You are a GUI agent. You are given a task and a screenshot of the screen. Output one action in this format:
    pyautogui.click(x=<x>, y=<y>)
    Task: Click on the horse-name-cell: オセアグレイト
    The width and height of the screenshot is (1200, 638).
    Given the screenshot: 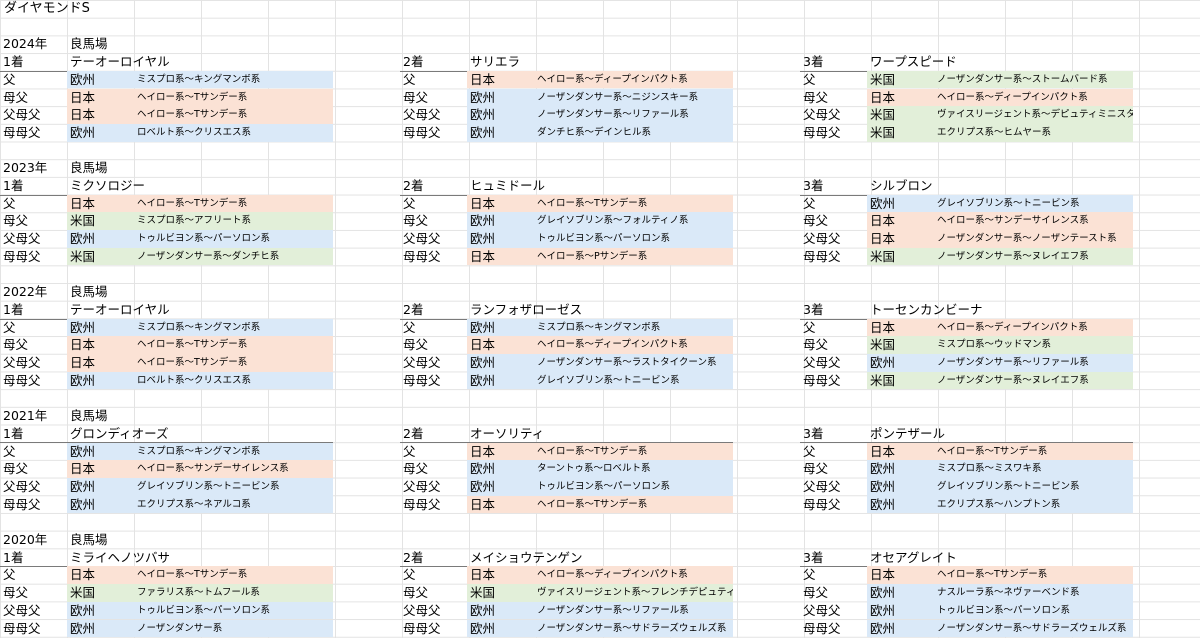 What is the action you would take?
    pyautogui.click(x=1000, y=558)
    